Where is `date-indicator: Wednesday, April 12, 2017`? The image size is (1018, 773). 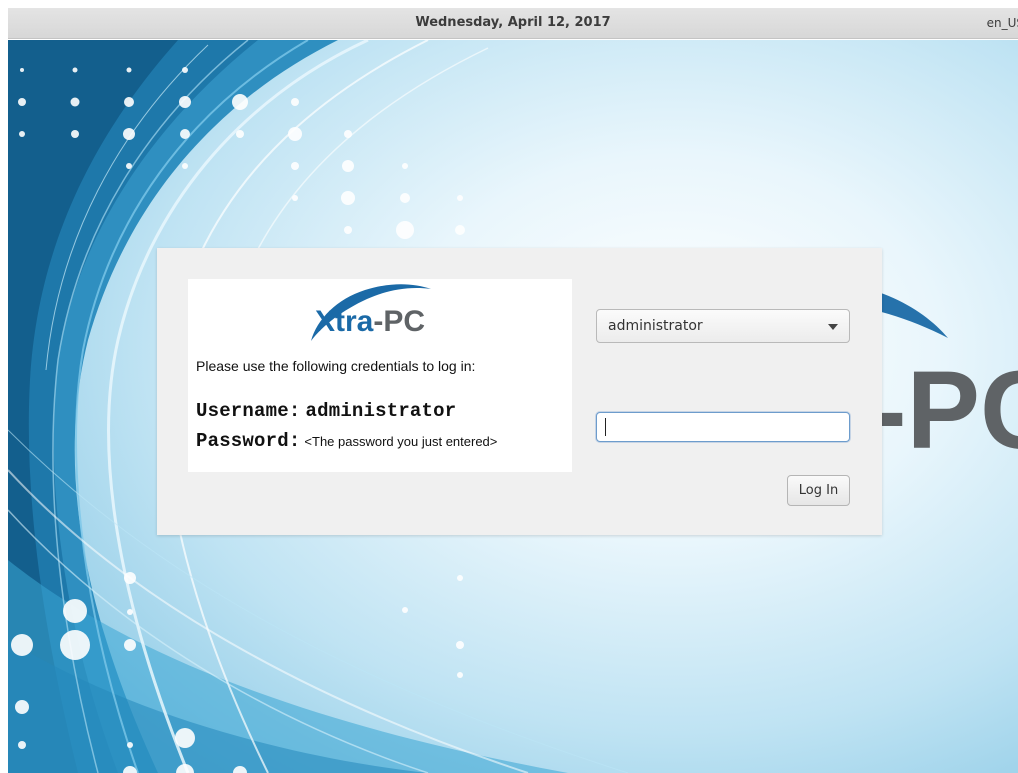
date-indicator: Wednesday, April 12, 2017 is located at coordinates (513, 22).